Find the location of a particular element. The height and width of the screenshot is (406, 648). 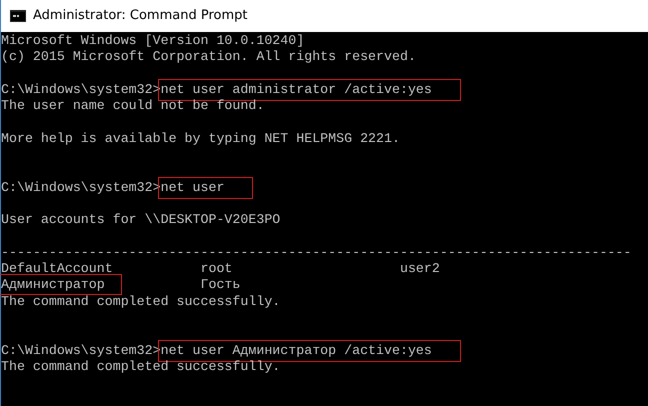

console-output-line: The user name could not be found. is located at coordinates (132, 106).